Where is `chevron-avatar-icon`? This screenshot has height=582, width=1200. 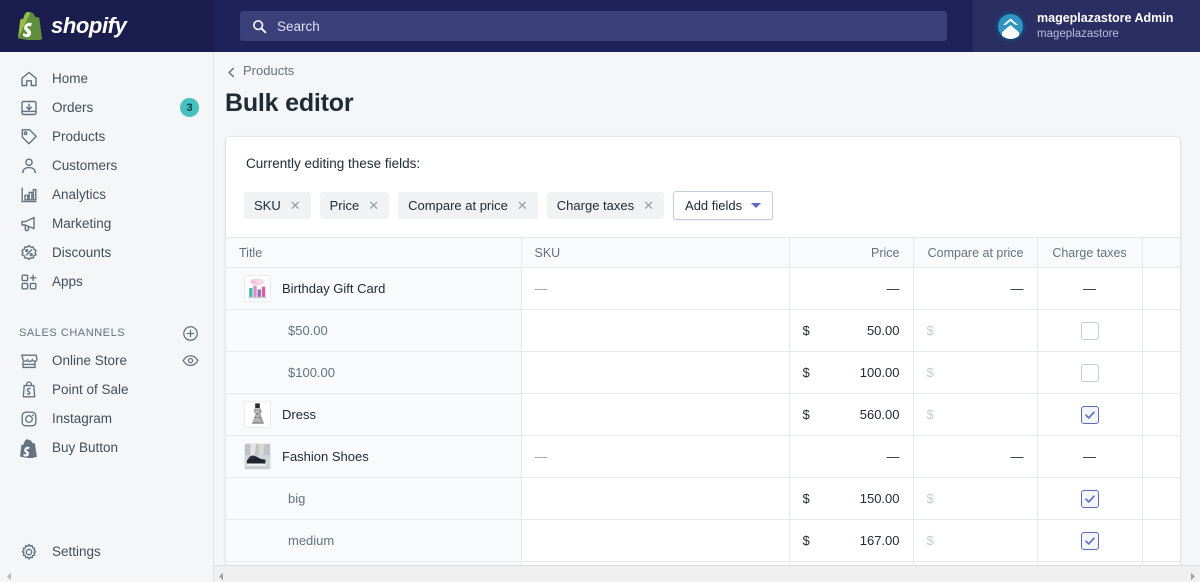 chevron-avatar-icon is located at coordinates (1010, 26).